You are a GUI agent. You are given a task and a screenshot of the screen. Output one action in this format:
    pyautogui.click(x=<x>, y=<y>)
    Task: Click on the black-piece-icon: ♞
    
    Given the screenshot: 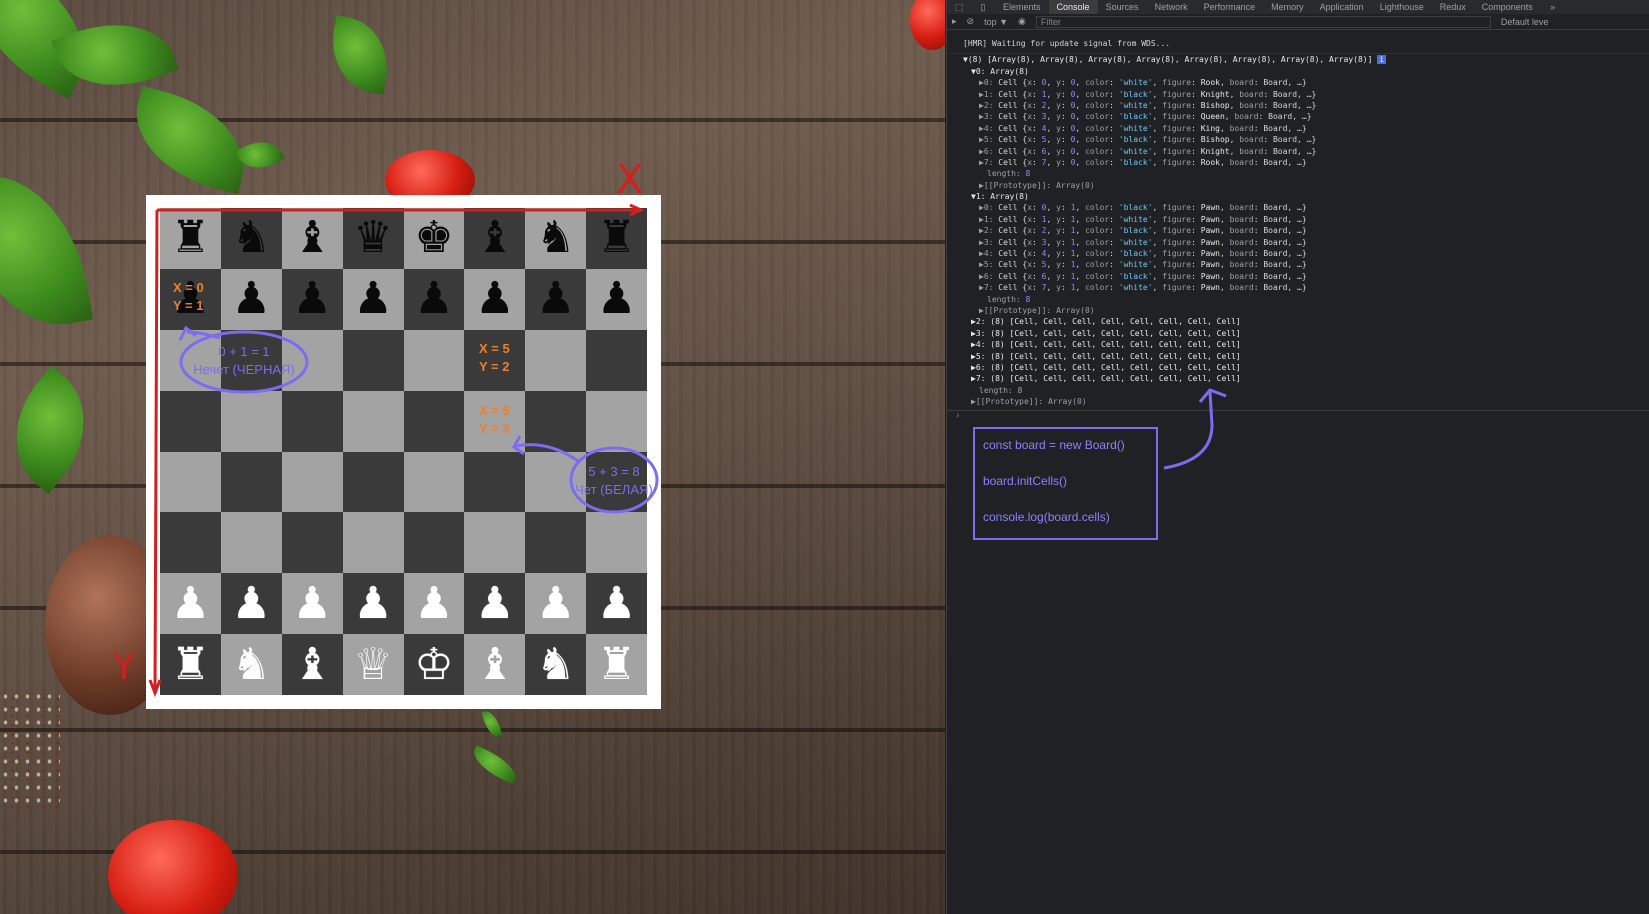 What is the action you would take?
    pyautogui.click(x=555, y=238)
    